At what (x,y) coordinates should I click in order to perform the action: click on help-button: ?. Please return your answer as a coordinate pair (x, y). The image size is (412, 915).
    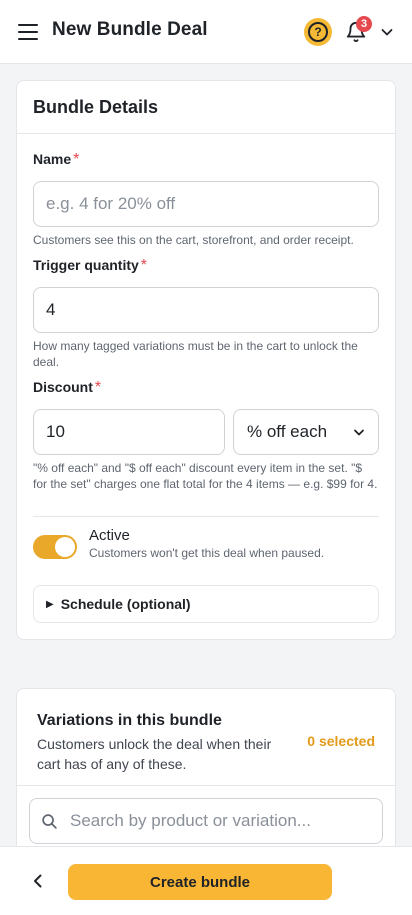
    Looking at the image, I should click on (318, 32).